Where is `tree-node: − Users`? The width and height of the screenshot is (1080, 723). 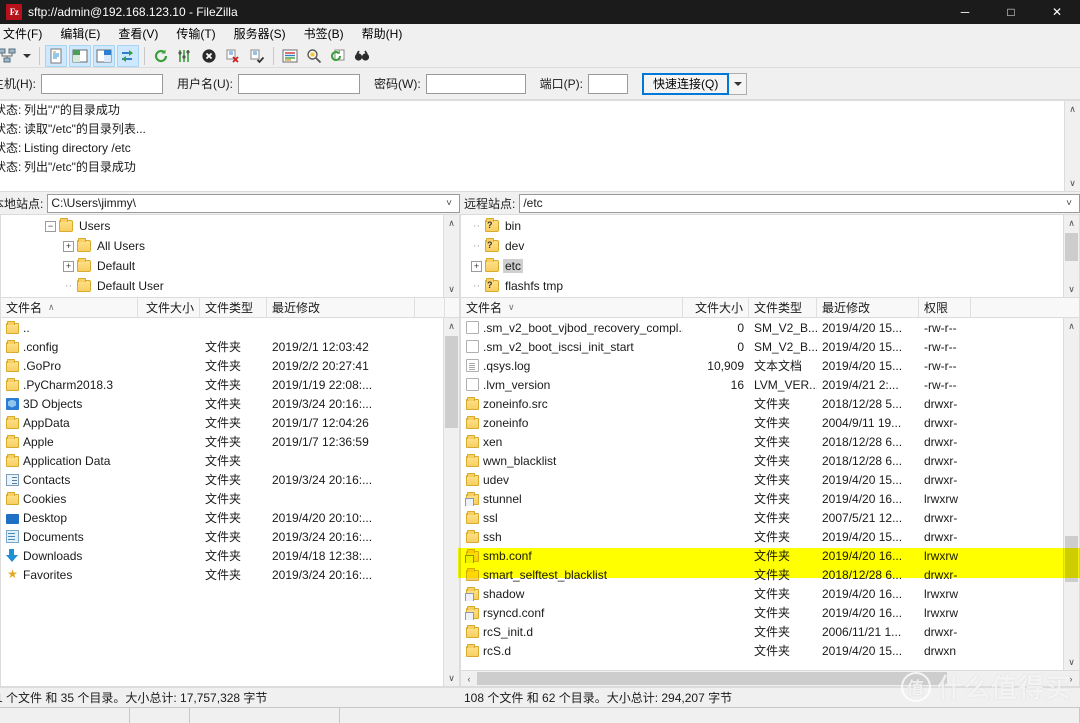
tree-node: − Users is located at coordinates (222, 226).